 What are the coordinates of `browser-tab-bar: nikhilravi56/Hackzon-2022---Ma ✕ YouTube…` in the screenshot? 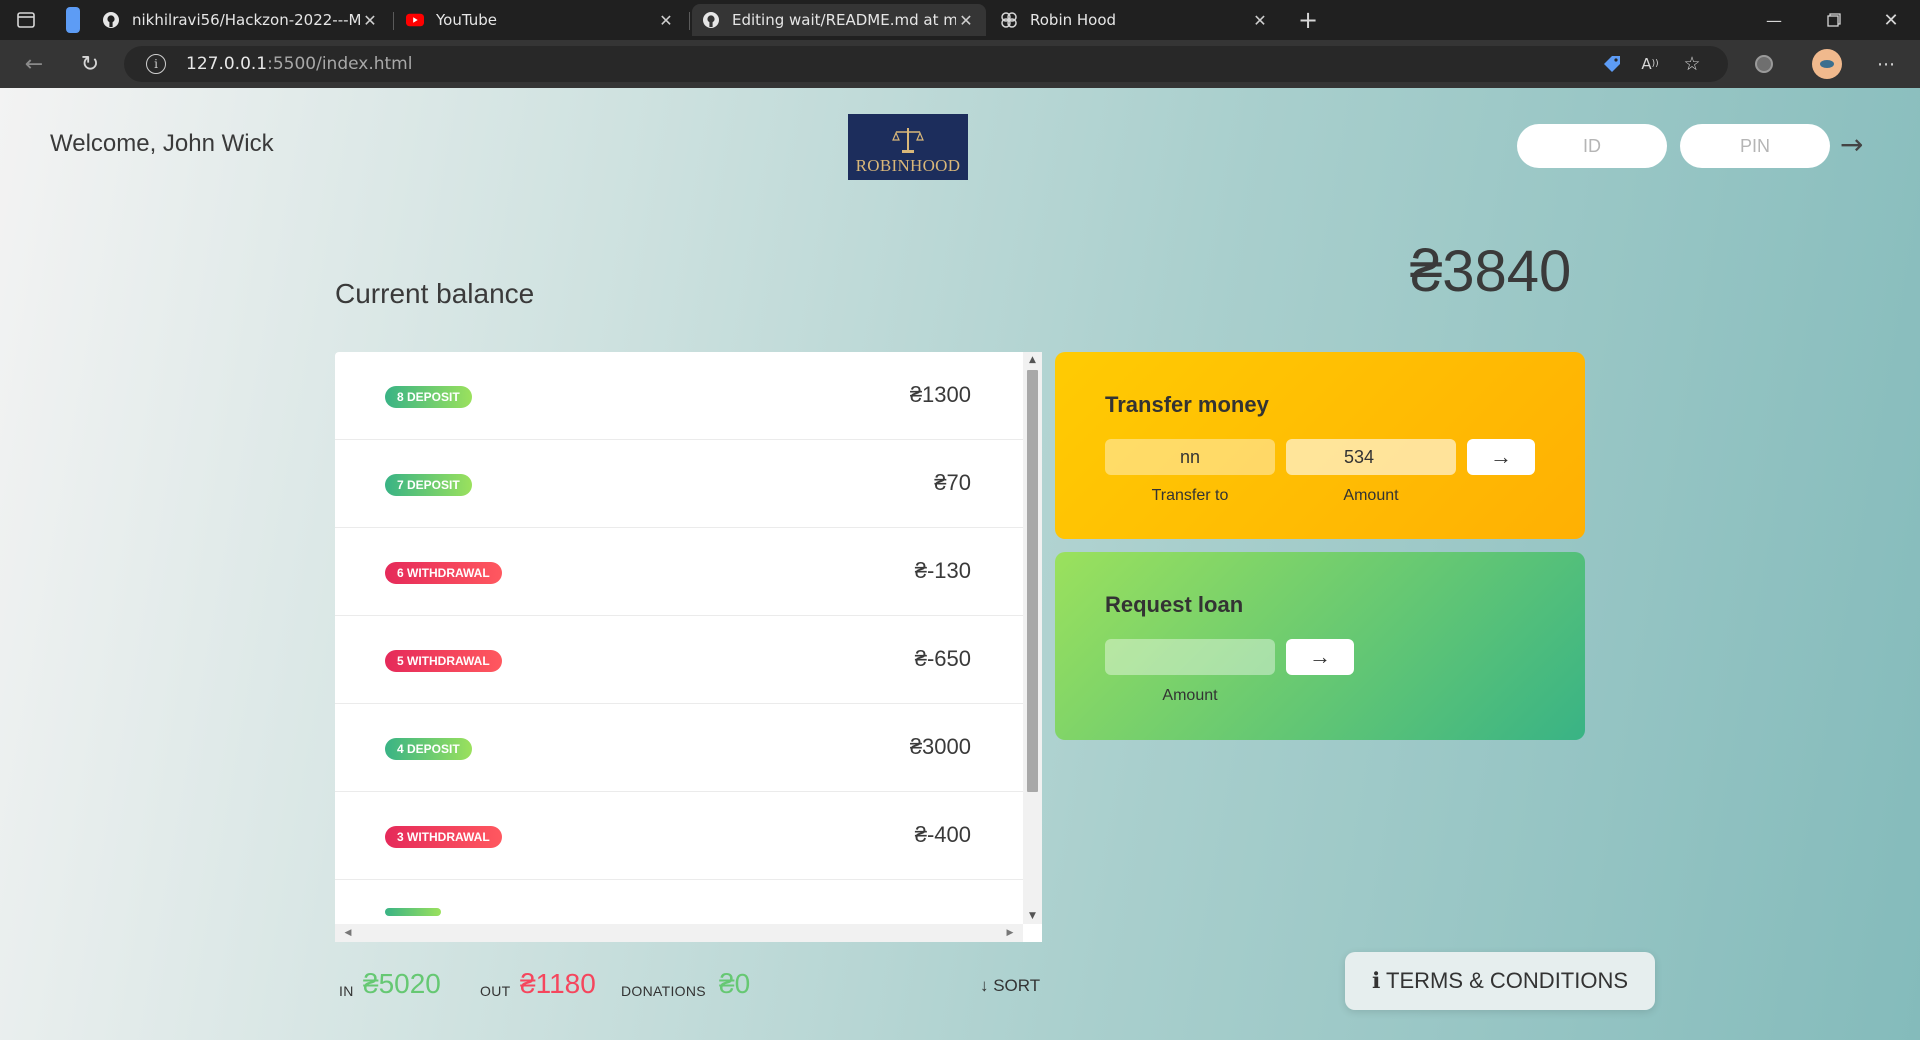 It's located at (960, 20).